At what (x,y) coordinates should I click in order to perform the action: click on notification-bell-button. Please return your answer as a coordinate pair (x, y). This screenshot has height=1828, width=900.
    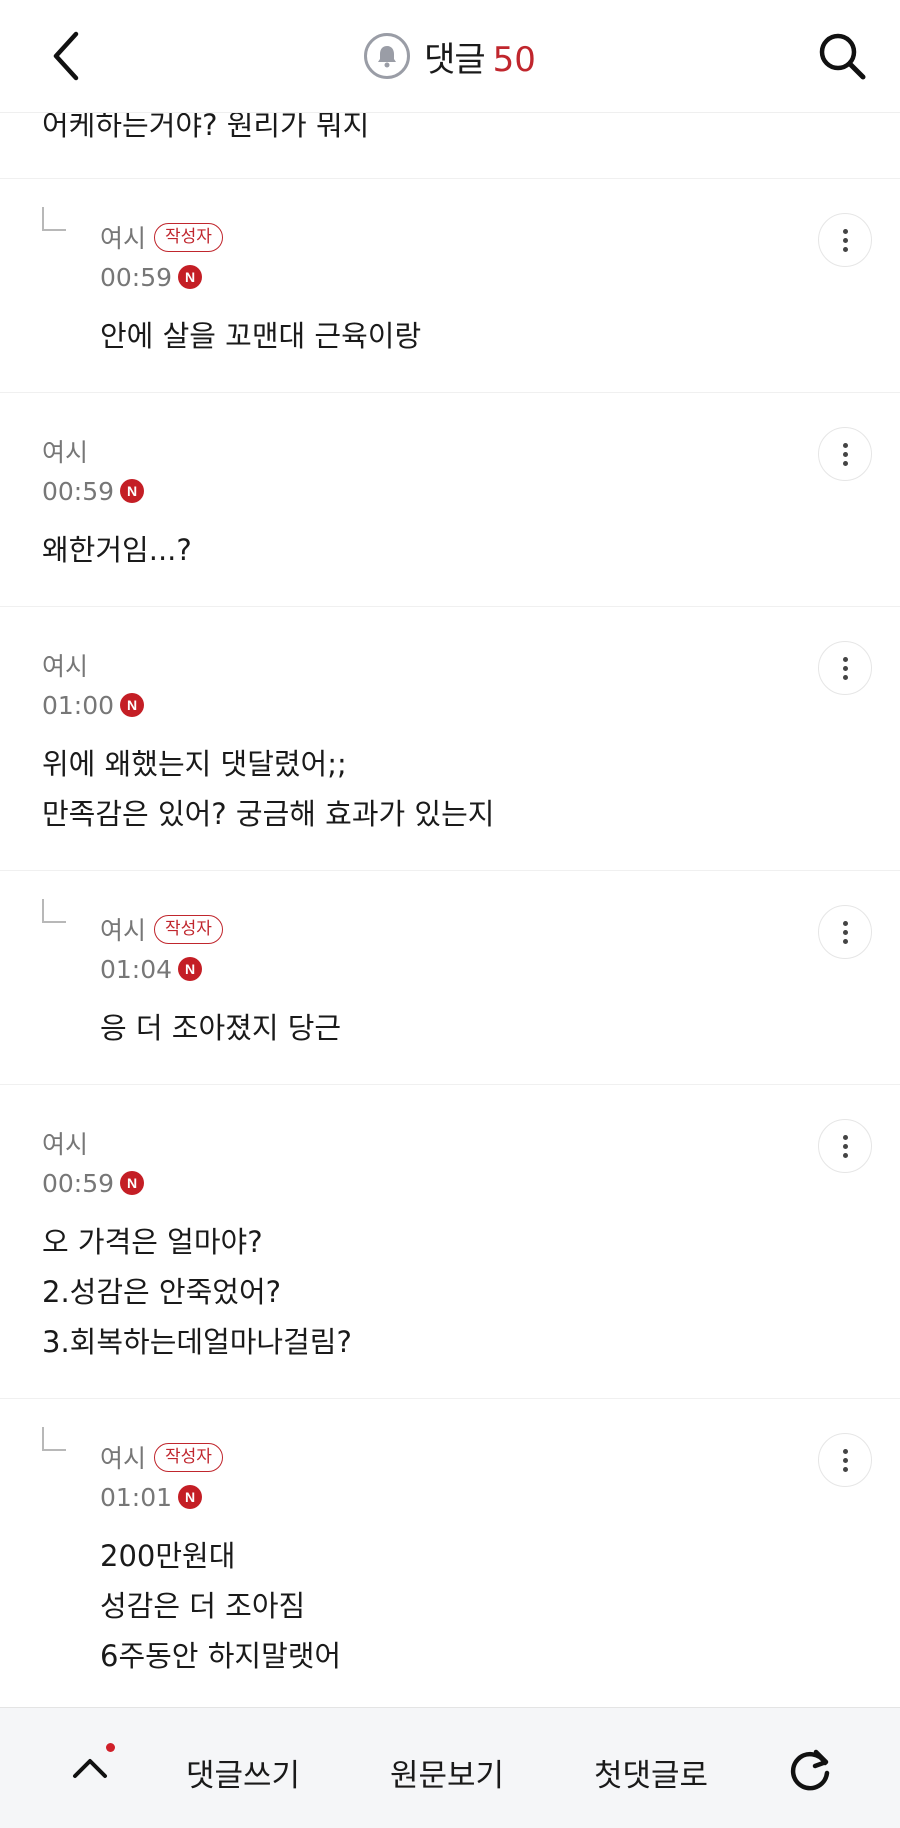
    Looking at the image, I should click on (387, 56).